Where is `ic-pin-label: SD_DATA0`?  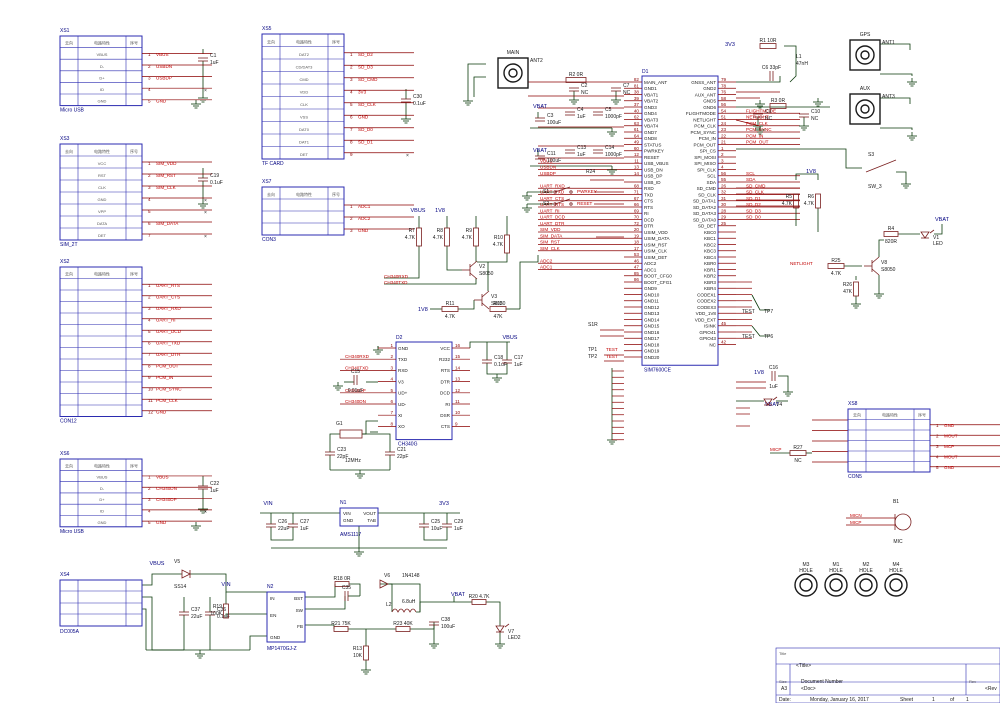
ic-pin-label: SD_DATA0 is located at coordinates (705, 219).